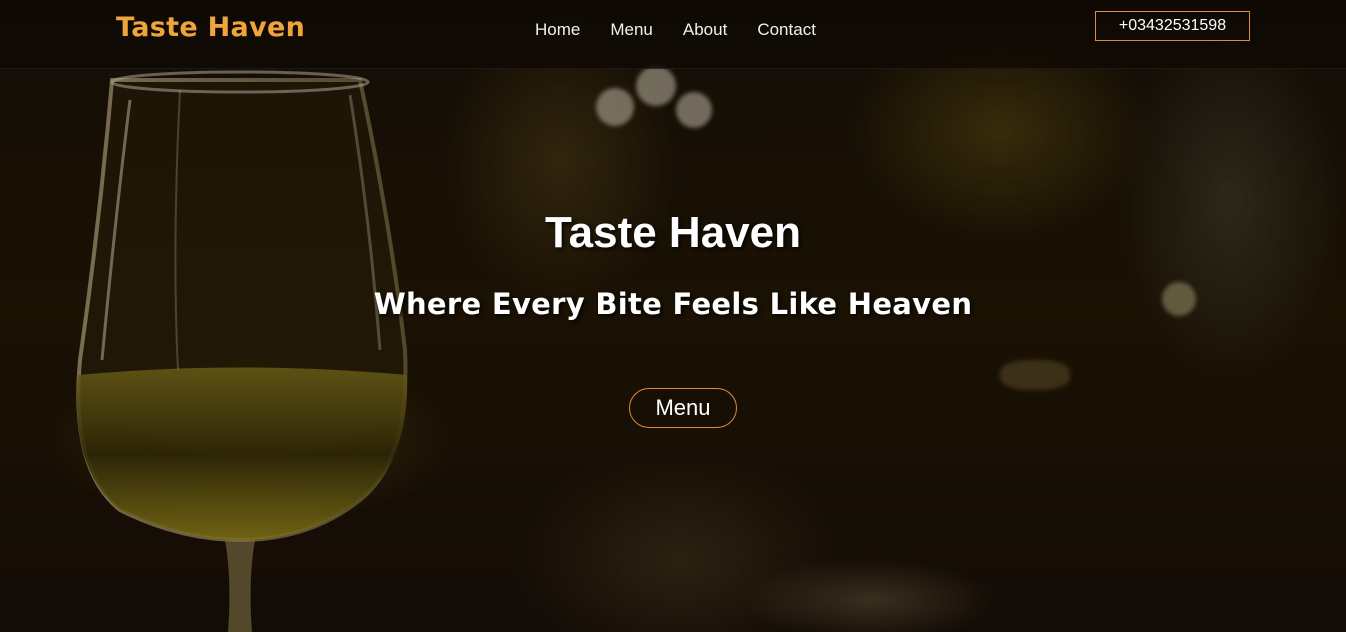 This screenshot has width=1346, height=632. Describe the element at coordinates (673, 304) in the screenshot. I see `hero-subtitle: Where Every Bite Feels Like Heaven` at that location.